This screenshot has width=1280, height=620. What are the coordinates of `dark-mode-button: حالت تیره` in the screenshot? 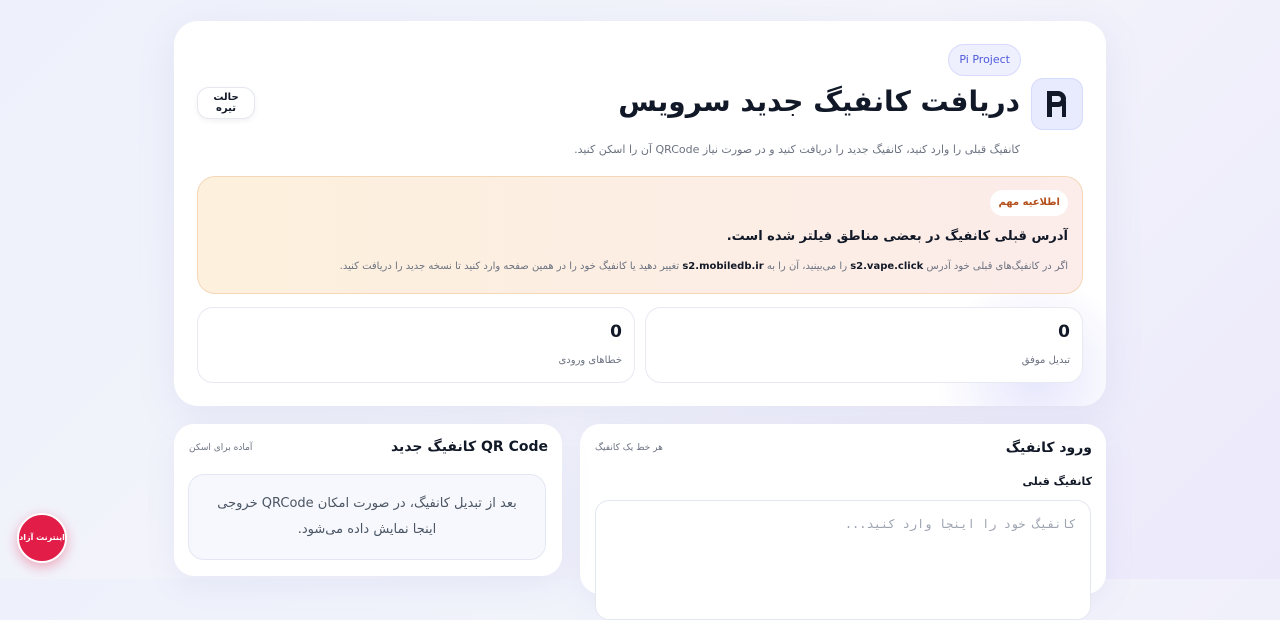 It's located at (226, 103).